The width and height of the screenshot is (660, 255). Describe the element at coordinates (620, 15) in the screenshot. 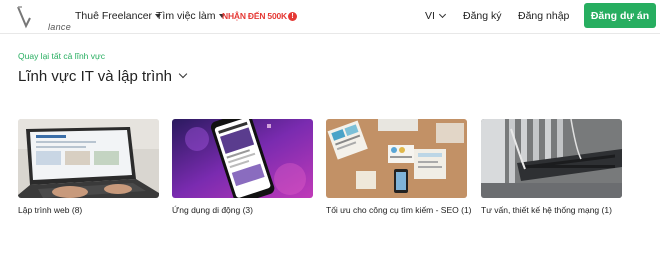

I see `post-project-button: Đăng dự án` at that location.